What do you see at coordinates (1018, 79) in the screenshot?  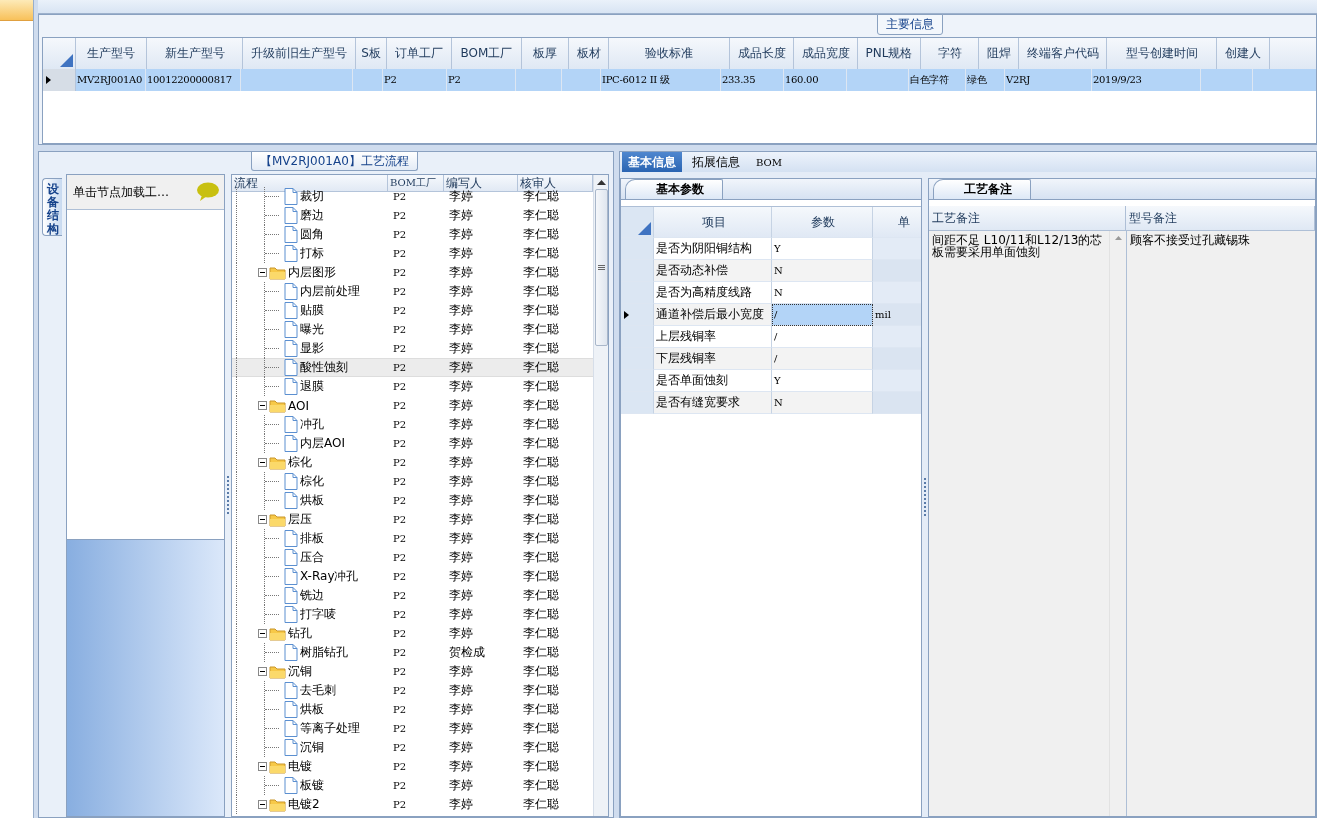 I see `grid-cell: V2RJ` at bounding box center [1018, 79].